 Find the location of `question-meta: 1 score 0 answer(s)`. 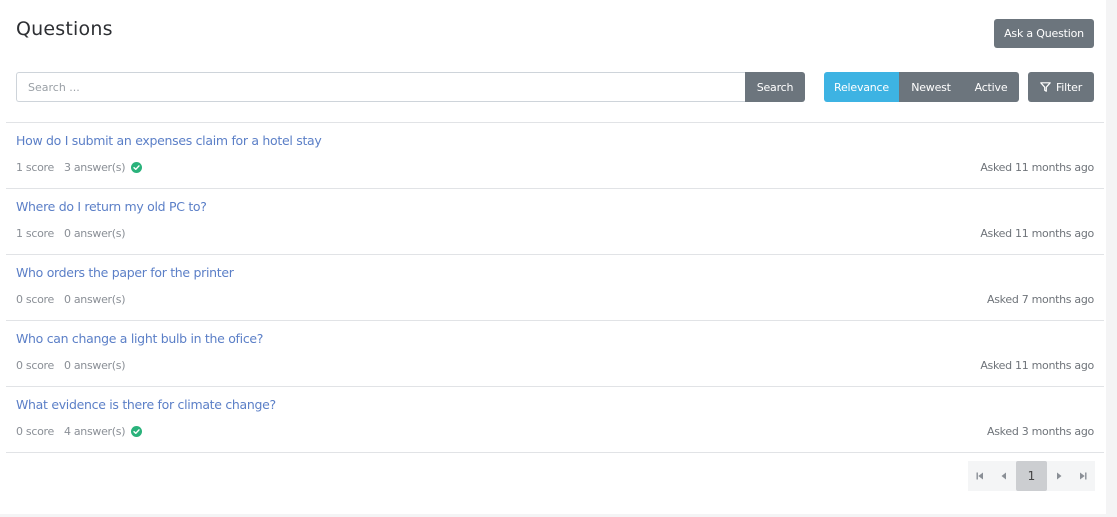

question-meta: 1 score 0 answer(s) is located at coordinates (71, 233).